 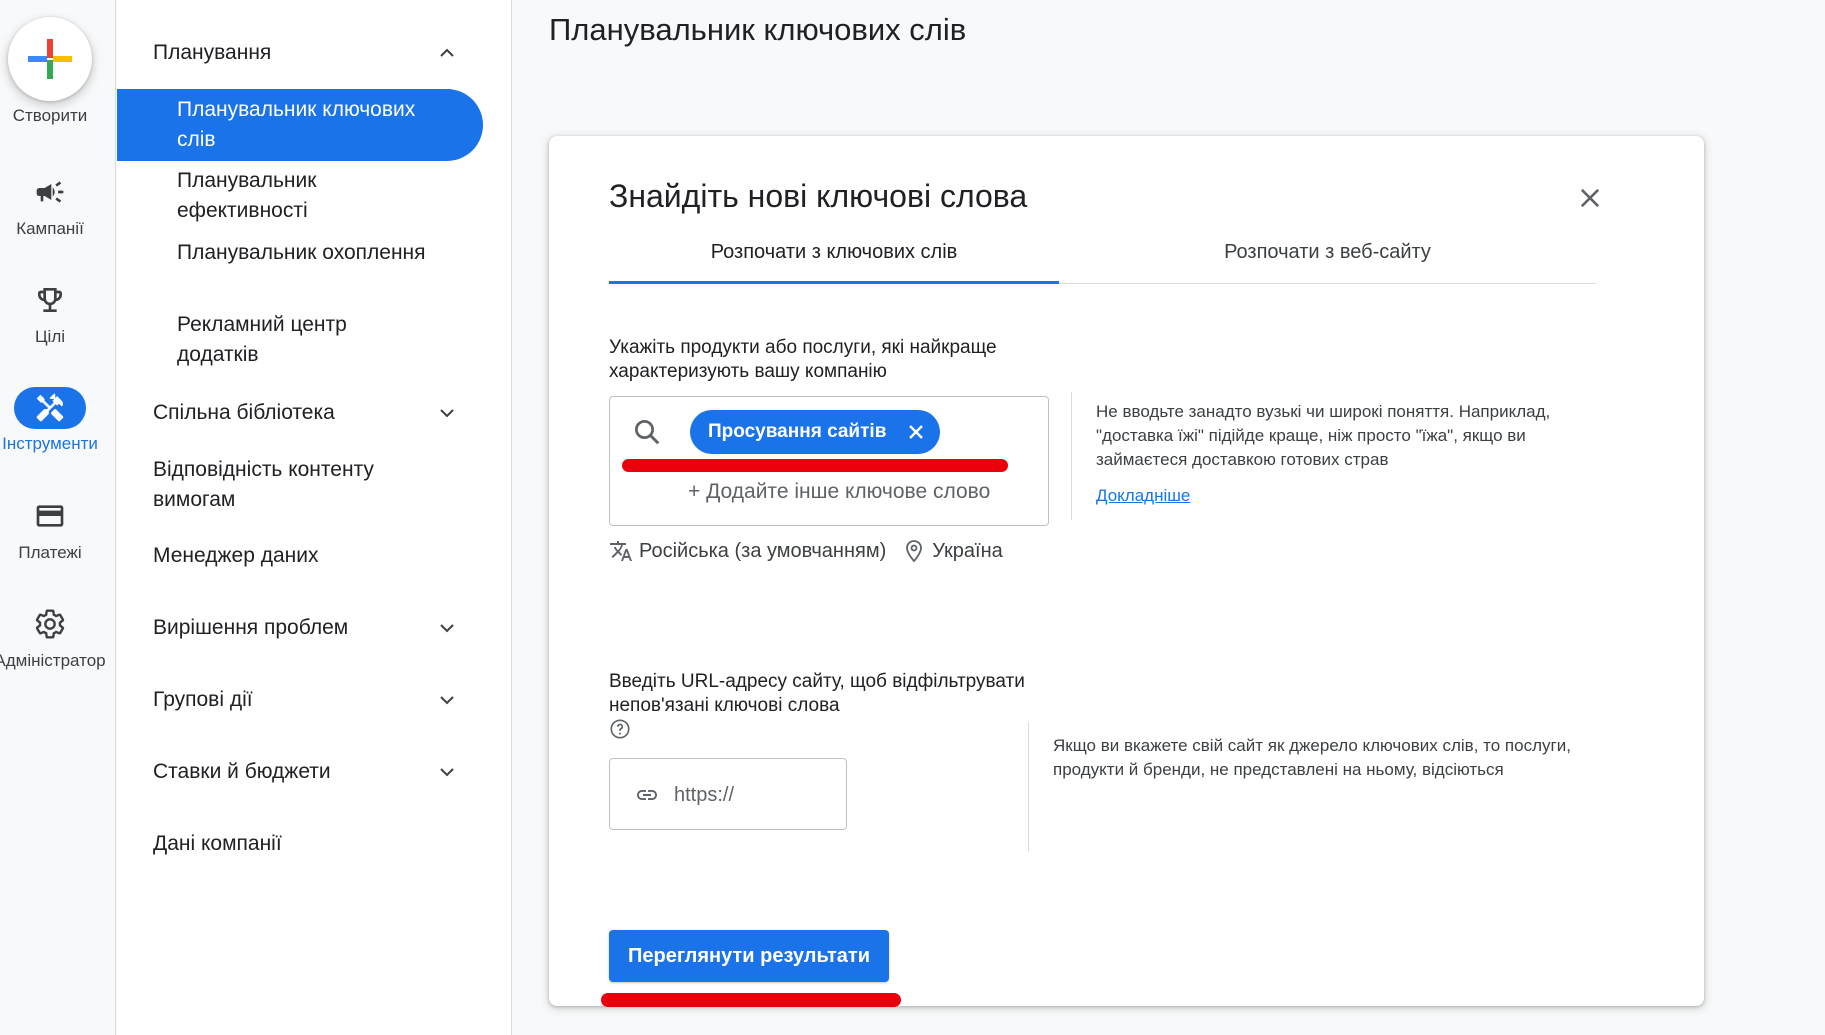 What do you see at coordinates (296, 124) in the screenshot?
I see `sidebar-item-label: Планувальник ключових слів` at bounding box center [296, 124].